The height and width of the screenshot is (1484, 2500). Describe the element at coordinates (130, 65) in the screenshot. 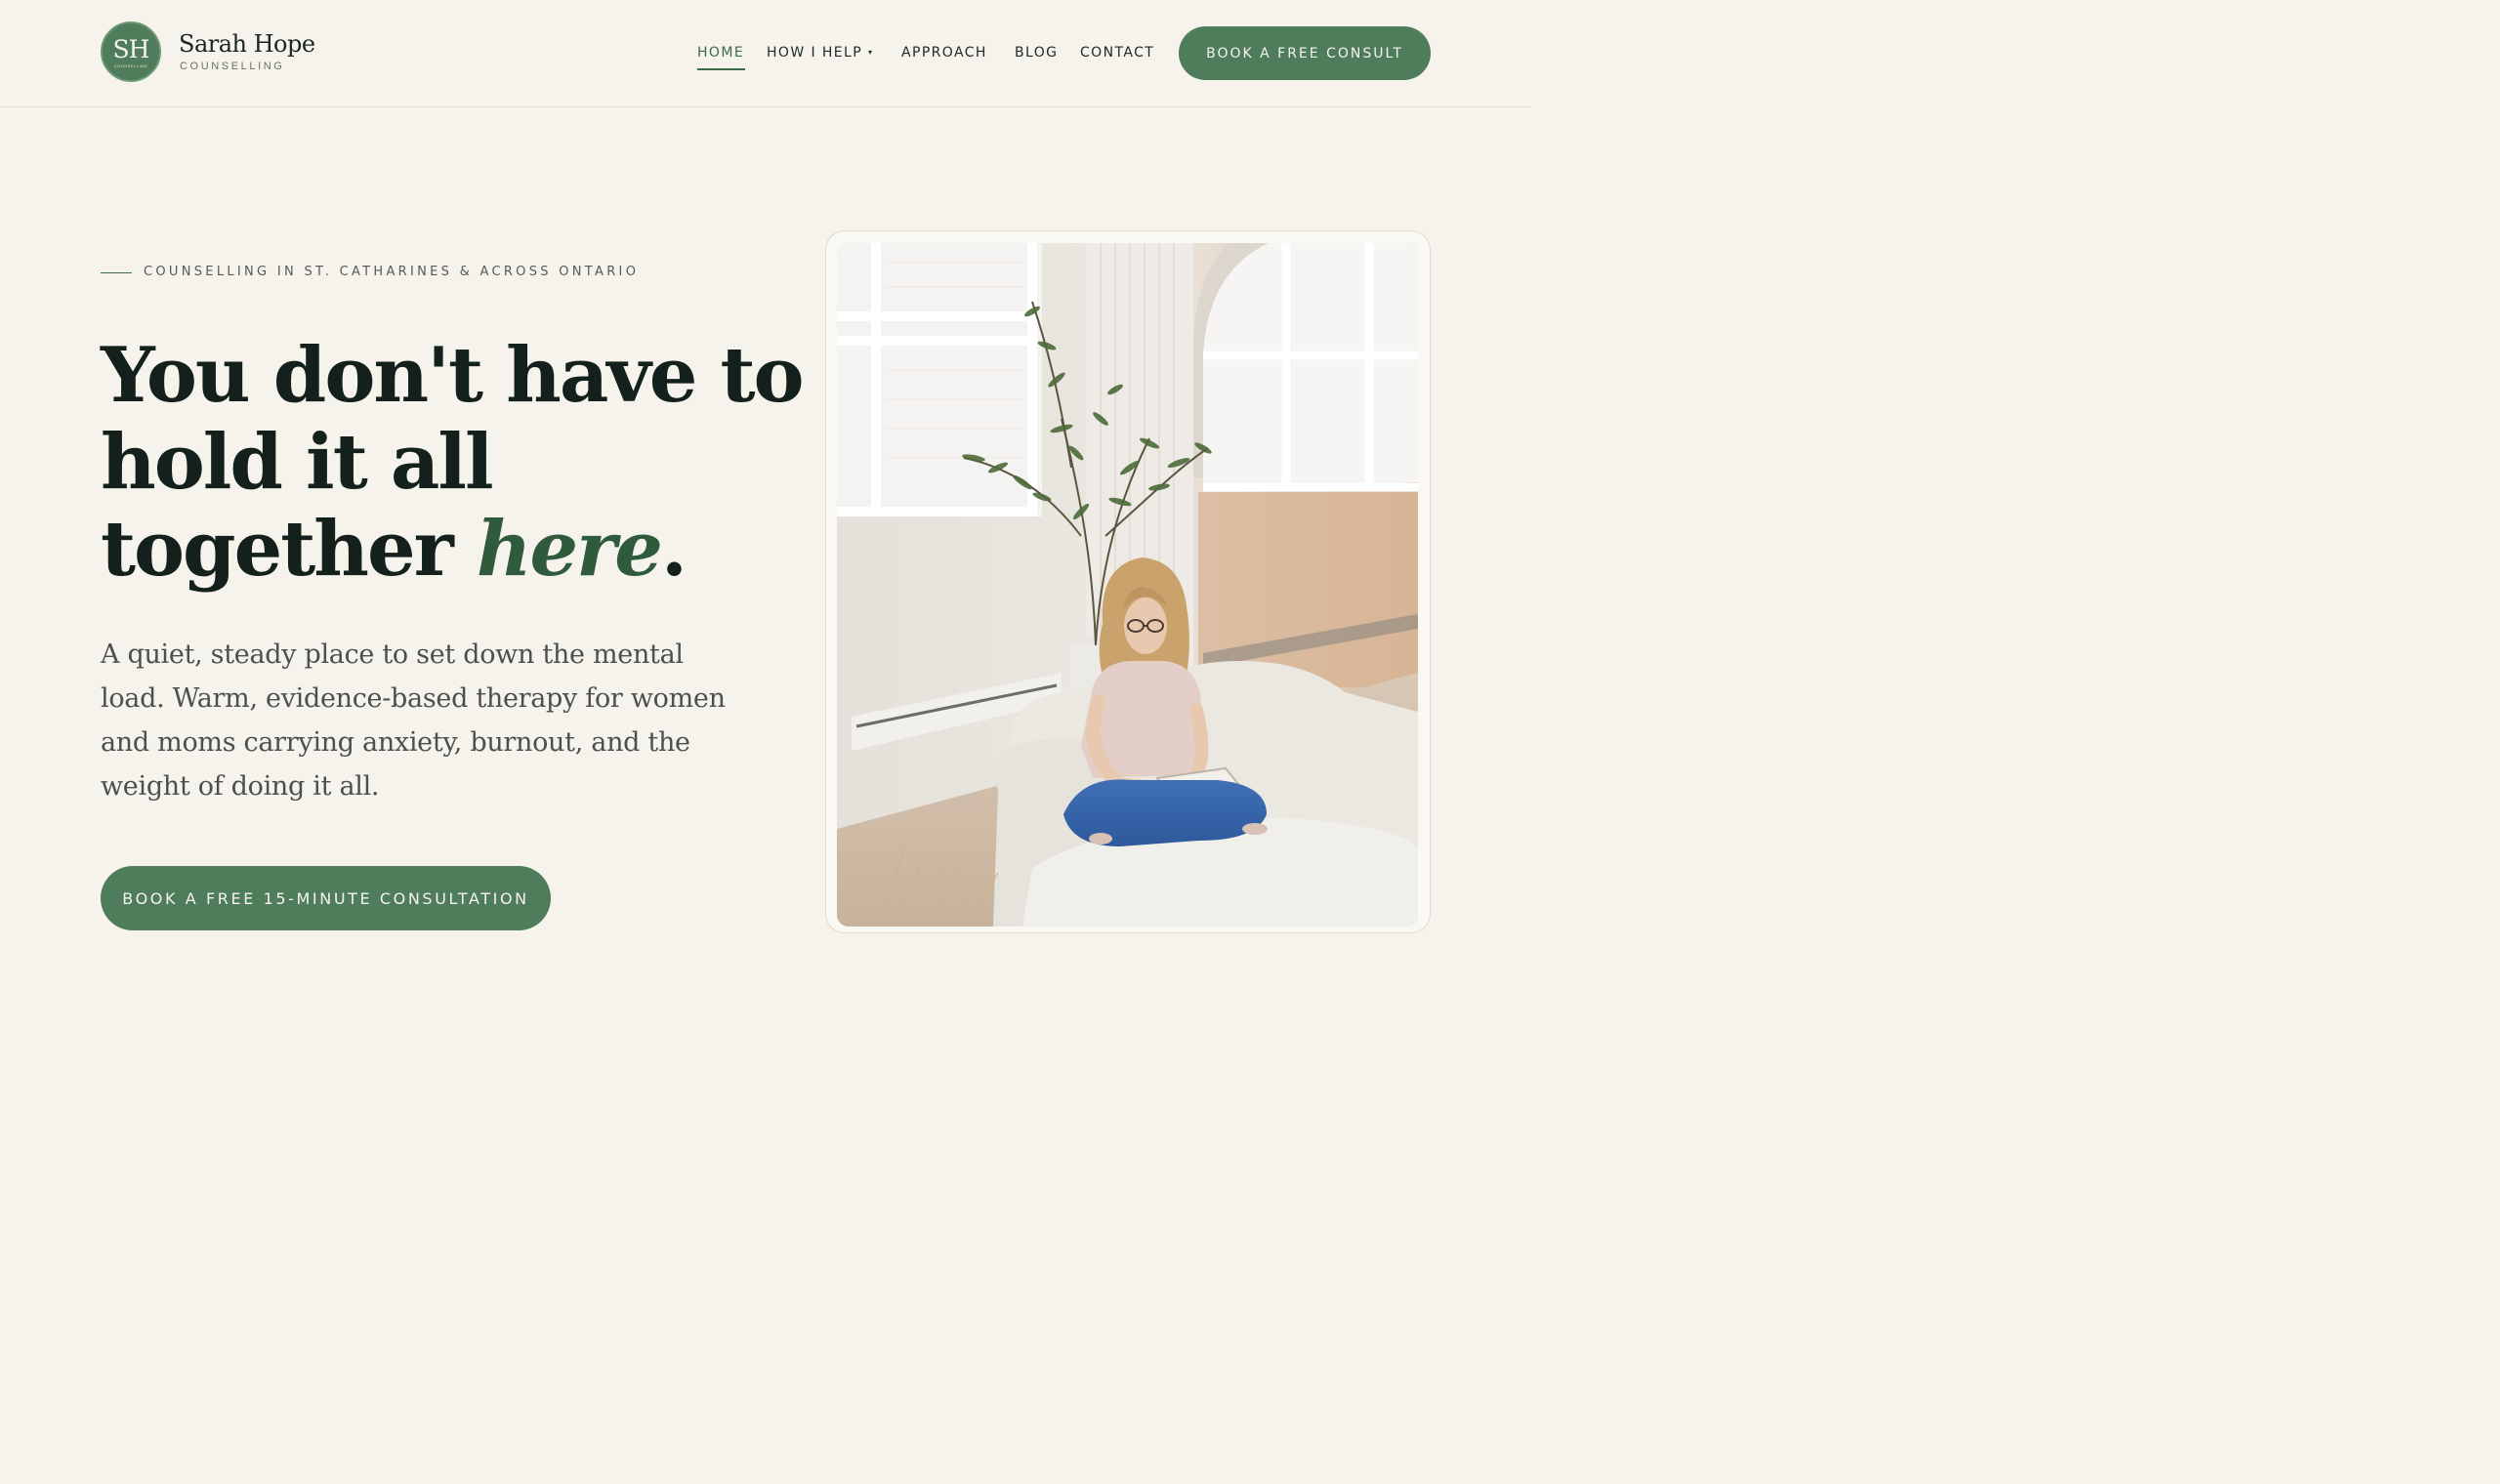

I see `logo-mark-subtext: COUNSELLING` at that location.